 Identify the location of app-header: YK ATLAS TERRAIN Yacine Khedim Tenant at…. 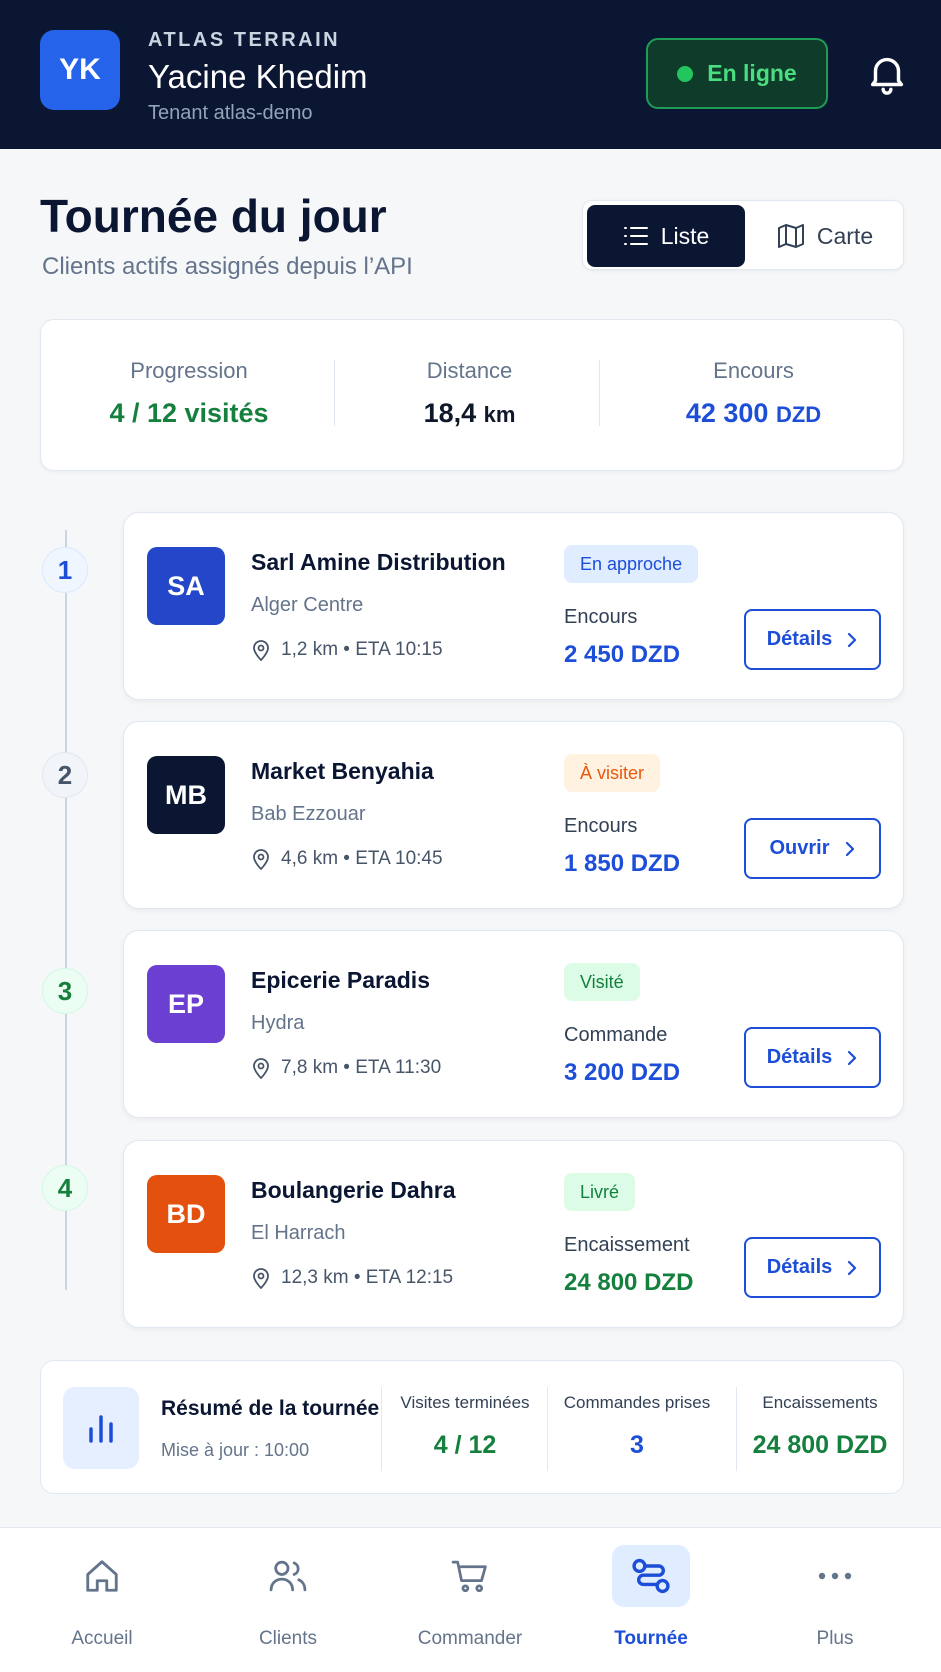
(470, 74).